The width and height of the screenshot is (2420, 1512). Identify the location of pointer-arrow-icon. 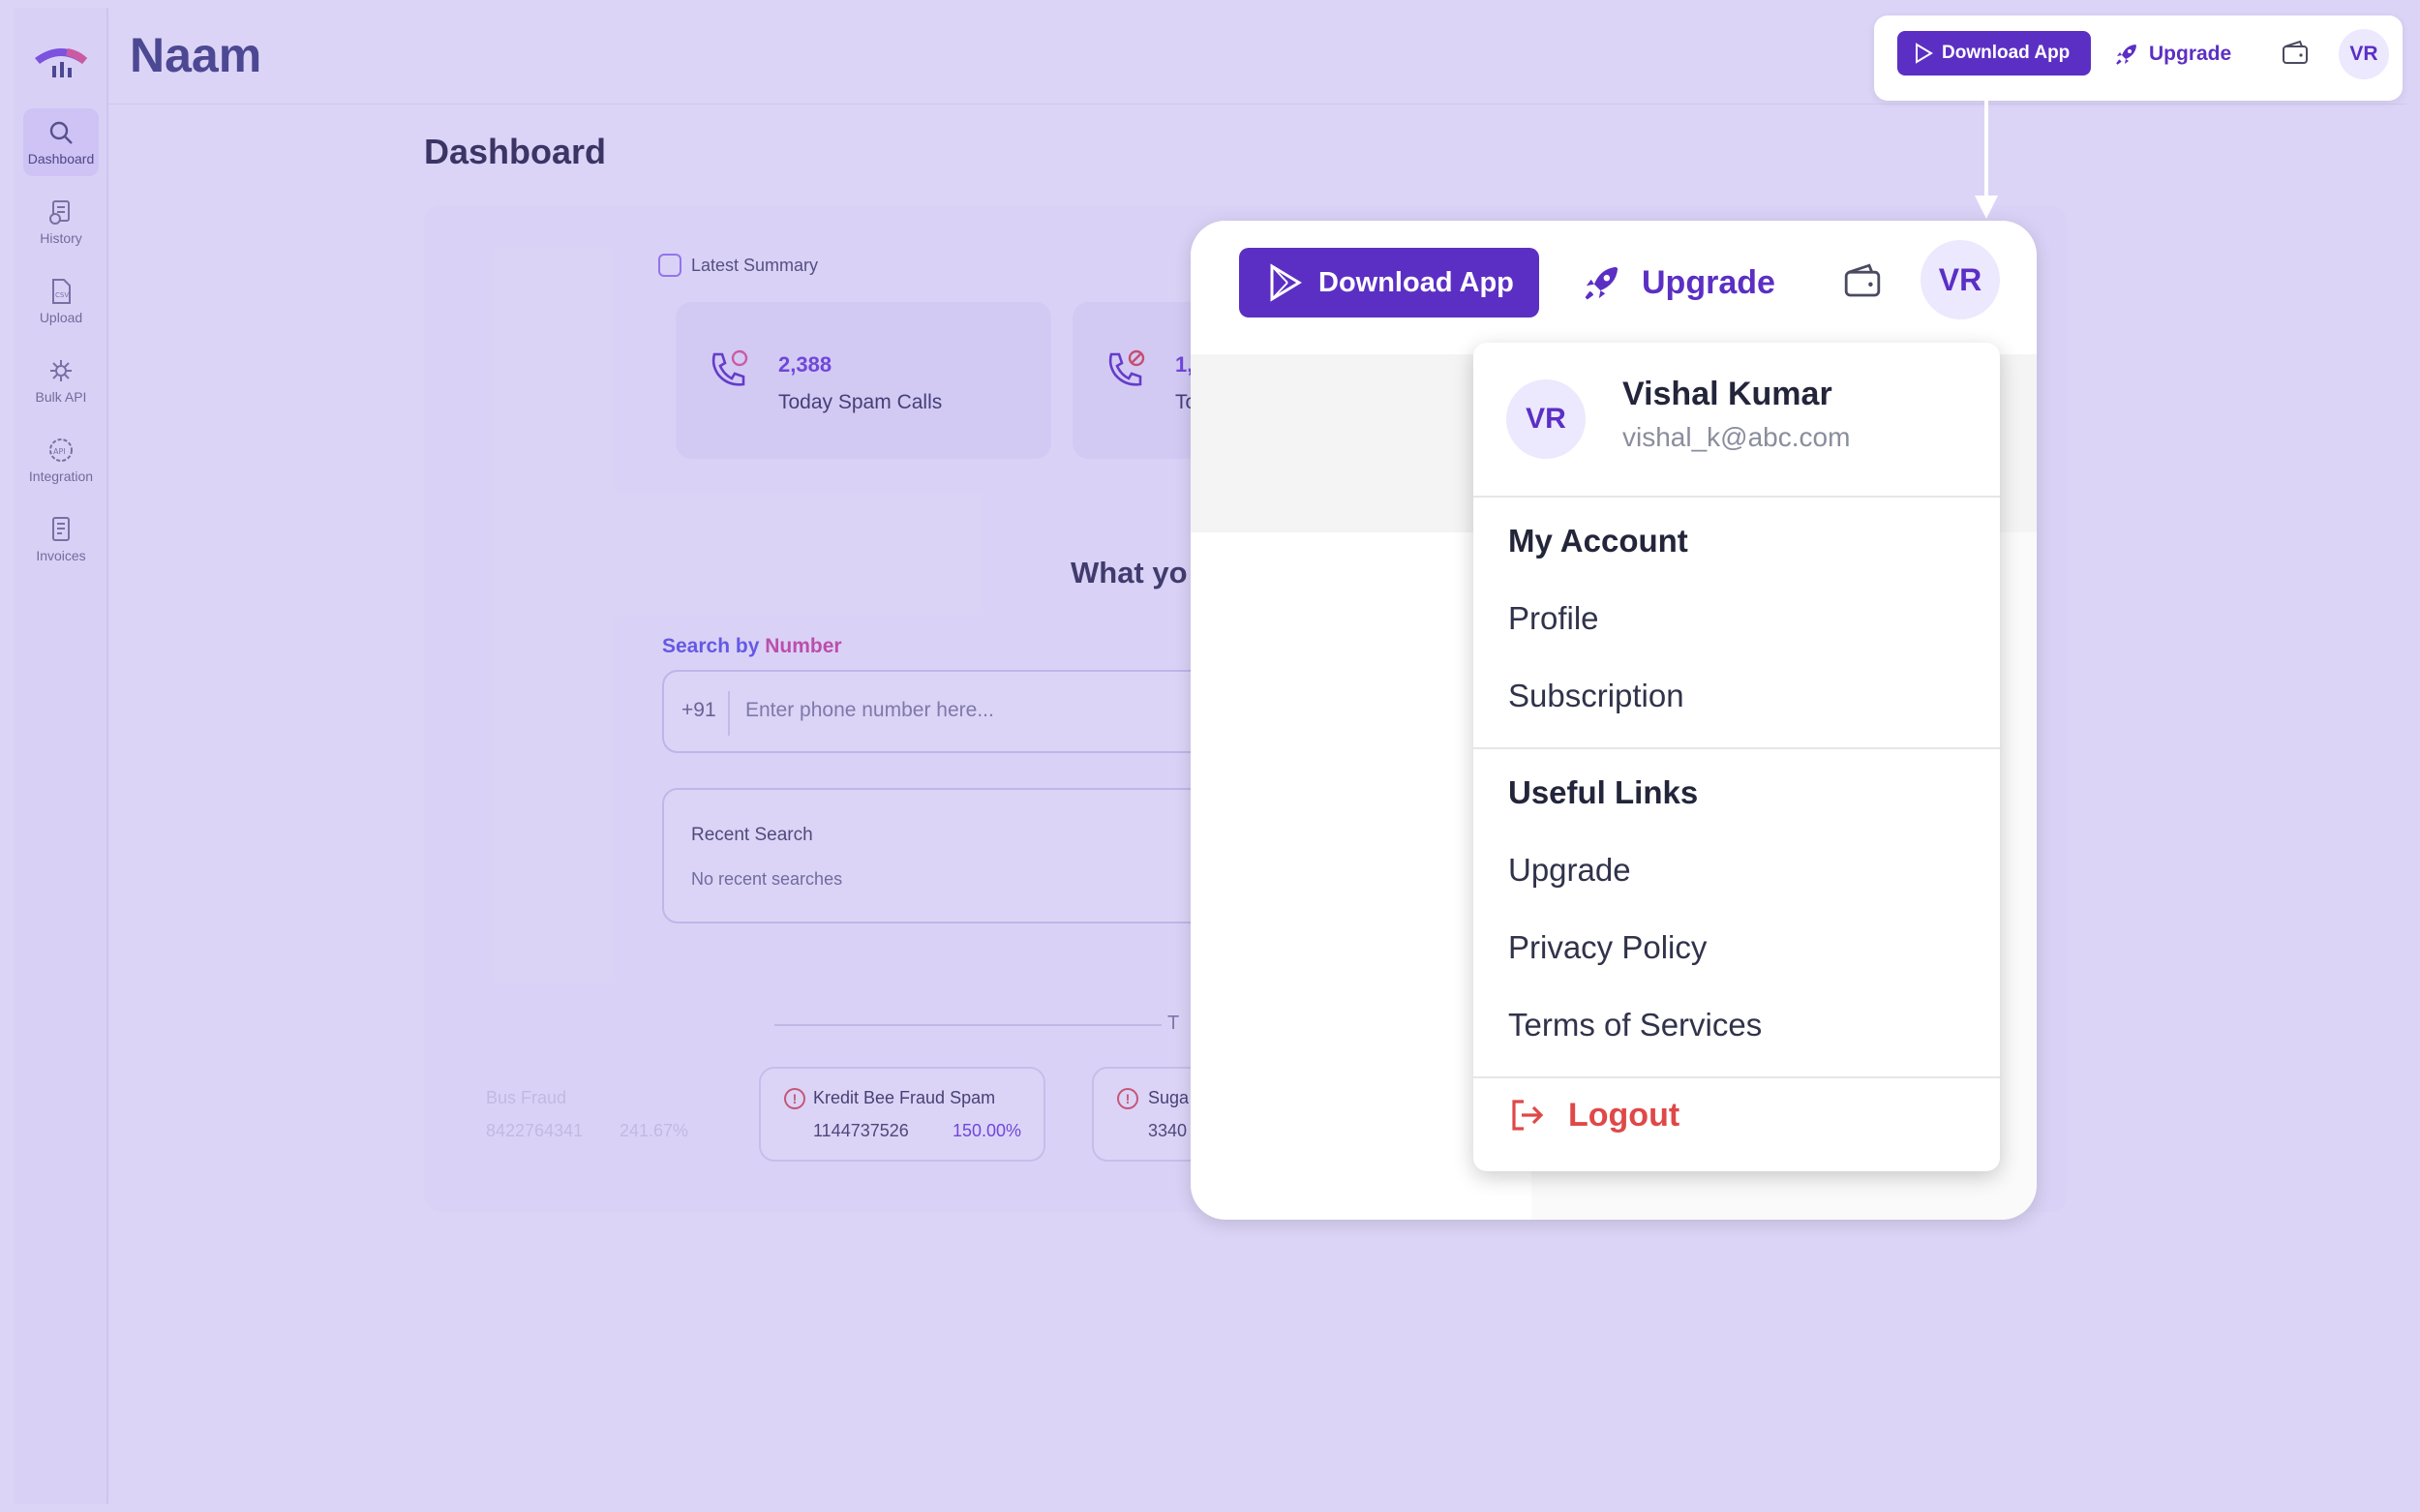
(1986, 160).